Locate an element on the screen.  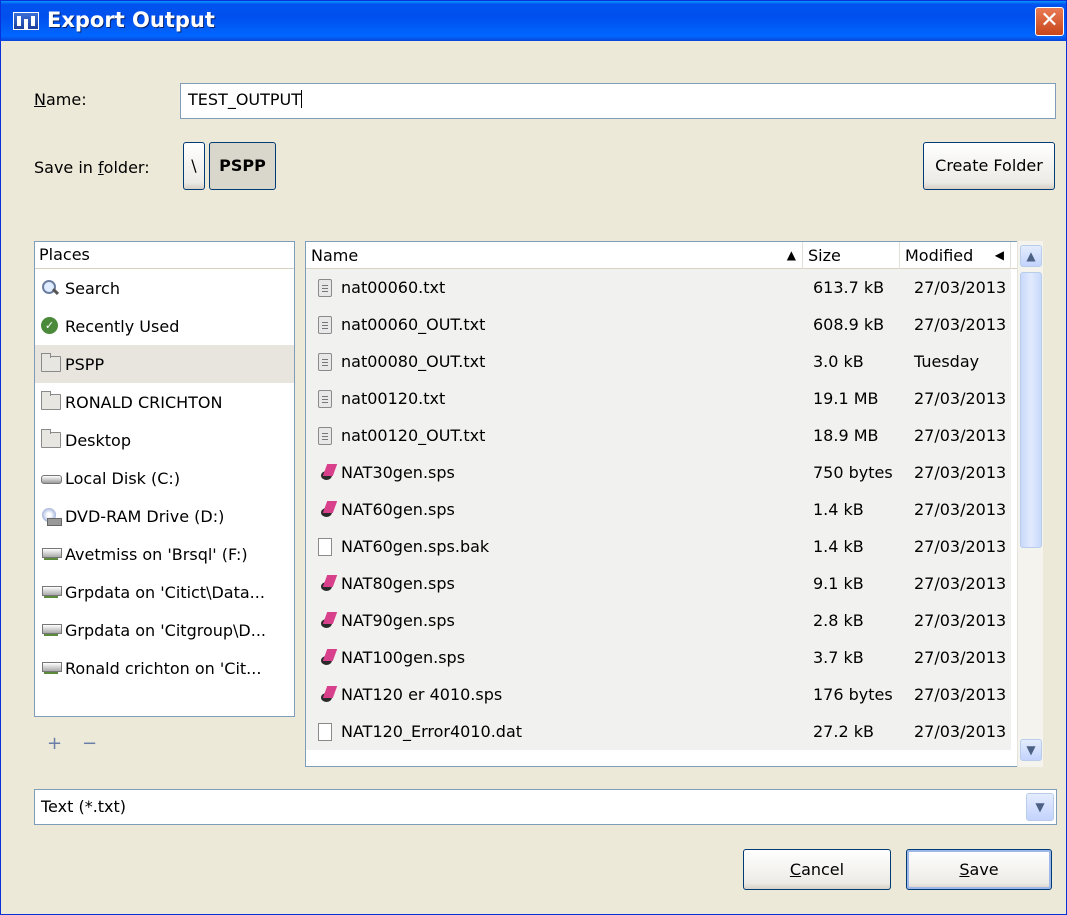
column-header-name: Name ▲ is located at coordinates (554, 255).